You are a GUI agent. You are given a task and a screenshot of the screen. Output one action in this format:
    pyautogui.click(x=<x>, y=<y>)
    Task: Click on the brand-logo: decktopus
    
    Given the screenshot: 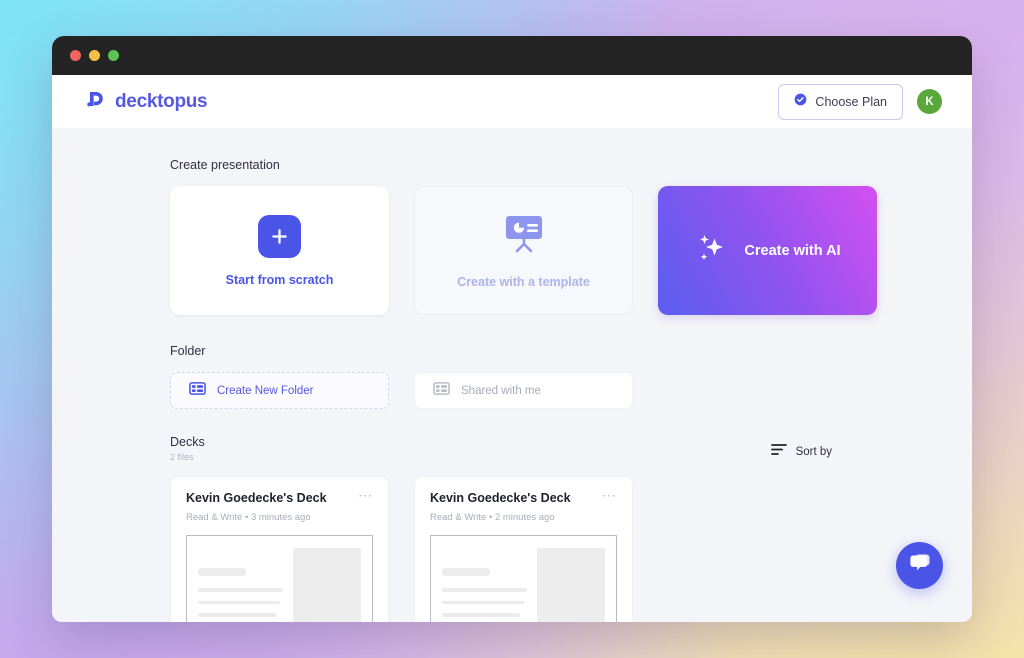 What is the action you would take?
    pyautogui.click(x=146, y=101)
    